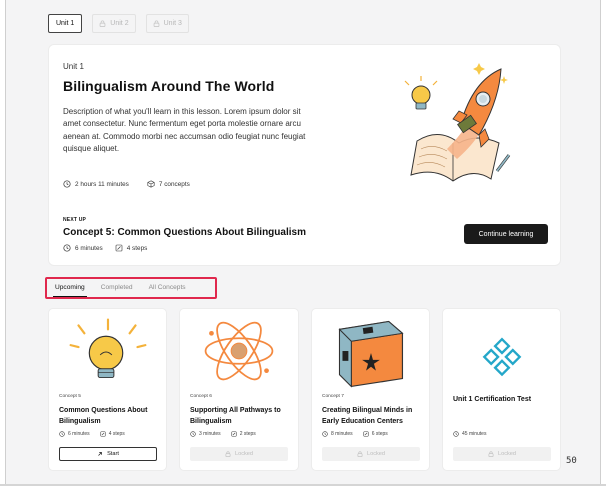  What do you see at coordinates (79, 434) in the screenshot?
I see `concept-duration: 6 minutes` at bounding box center [79, 434].